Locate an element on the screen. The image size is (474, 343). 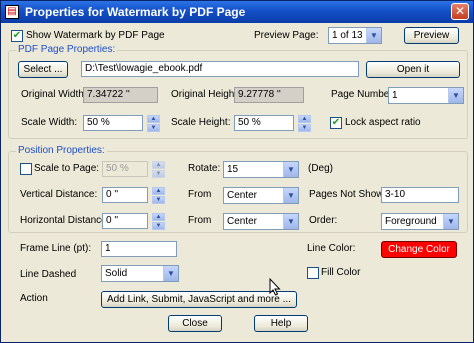
mouse-cursor-icon is located at coordinates (275, 287).